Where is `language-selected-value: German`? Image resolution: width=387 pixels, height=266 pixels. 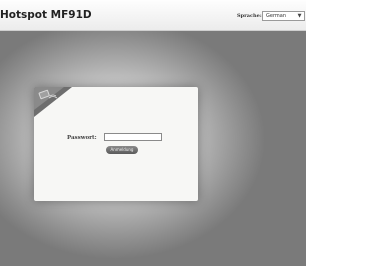 language-selected-value: German is located at coordinates (276, 16).